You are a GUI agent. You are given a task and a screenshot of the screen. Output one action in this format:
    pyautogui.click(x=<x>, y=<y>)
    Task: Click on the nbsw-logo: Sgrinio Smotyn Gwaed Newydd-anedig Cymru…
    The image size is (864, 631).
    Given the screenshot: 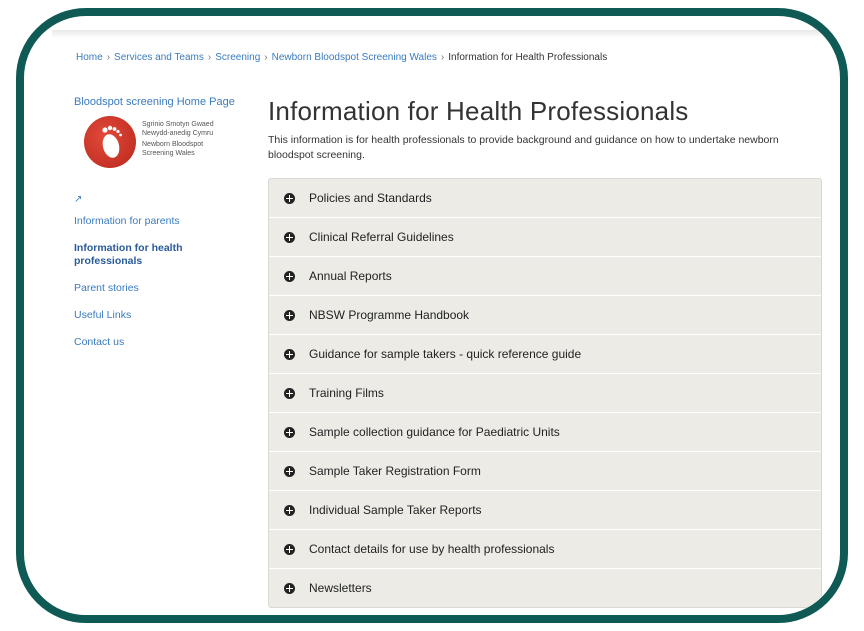 What is the action you would take?
    pyautogui.click(x=164, y=142)
    